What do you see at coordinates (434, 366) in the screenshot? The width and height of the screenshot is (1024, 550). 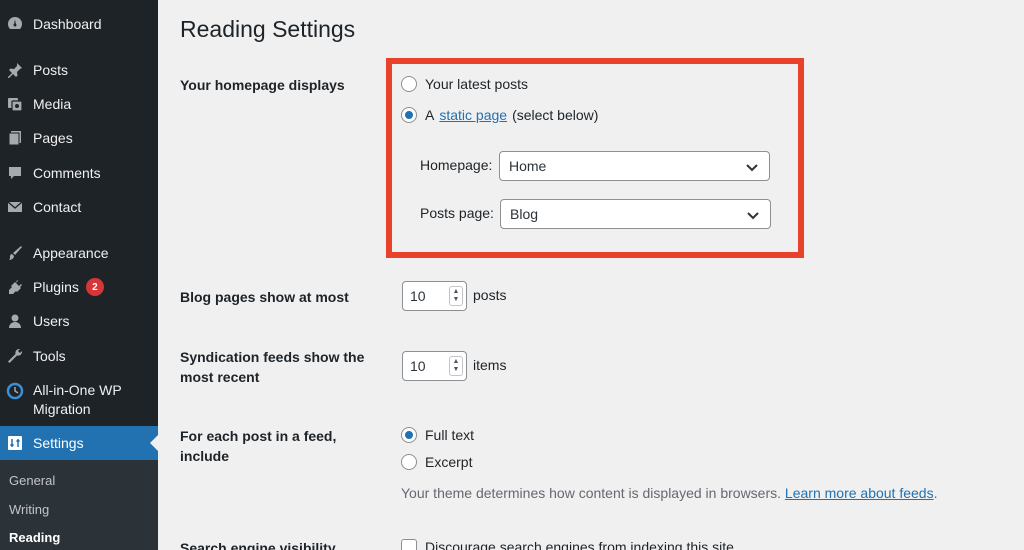 I see `syndication-number-input: 10 ▲ ▼` at bounding box center [434, 366].